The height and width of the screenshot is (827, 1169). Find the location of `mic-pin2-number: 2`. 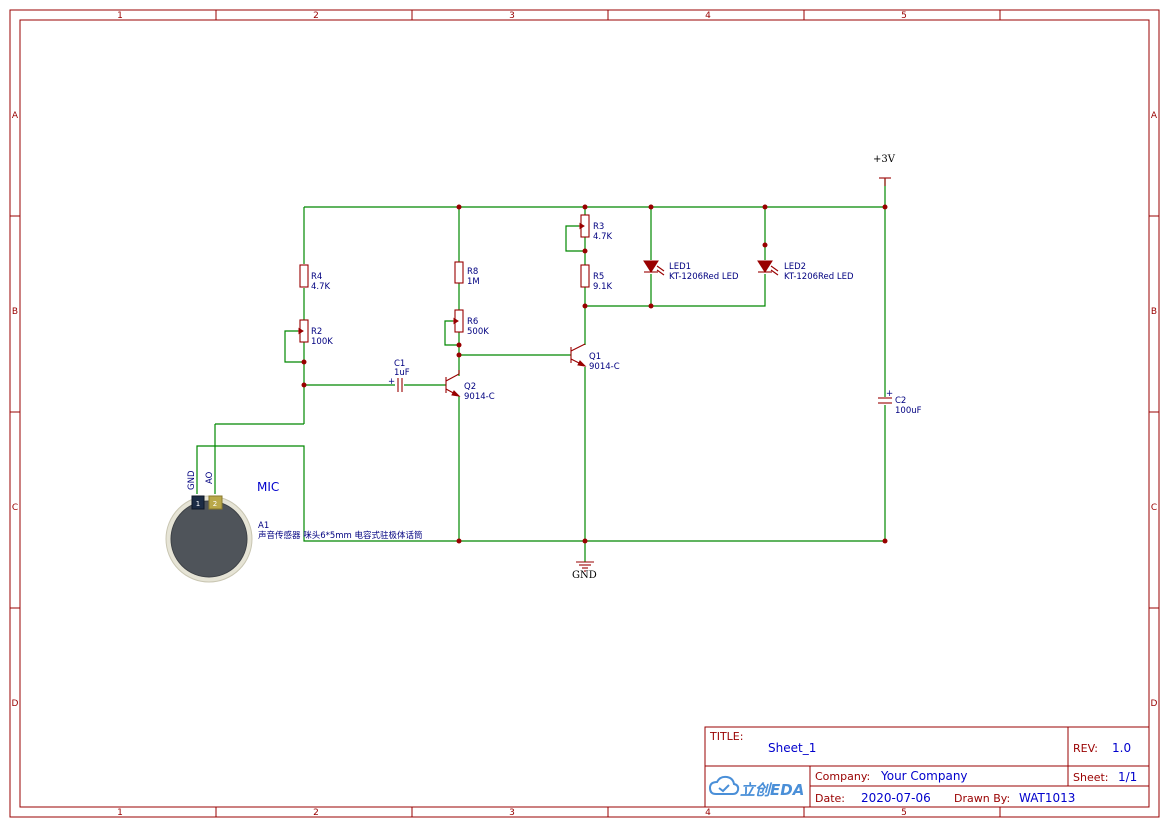

mic-pin2-number: 2 is located at coordinates (215, 504).